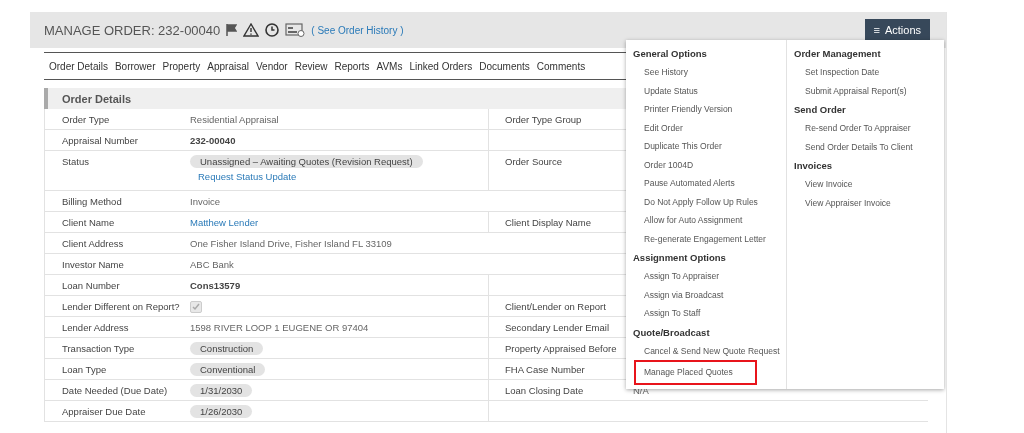 The height and width of the screenshot is (433, 1024). What do you see at coordinates (232, 30) in the screenshot?
I see `flag-icon` at bounding box center [232, 30].